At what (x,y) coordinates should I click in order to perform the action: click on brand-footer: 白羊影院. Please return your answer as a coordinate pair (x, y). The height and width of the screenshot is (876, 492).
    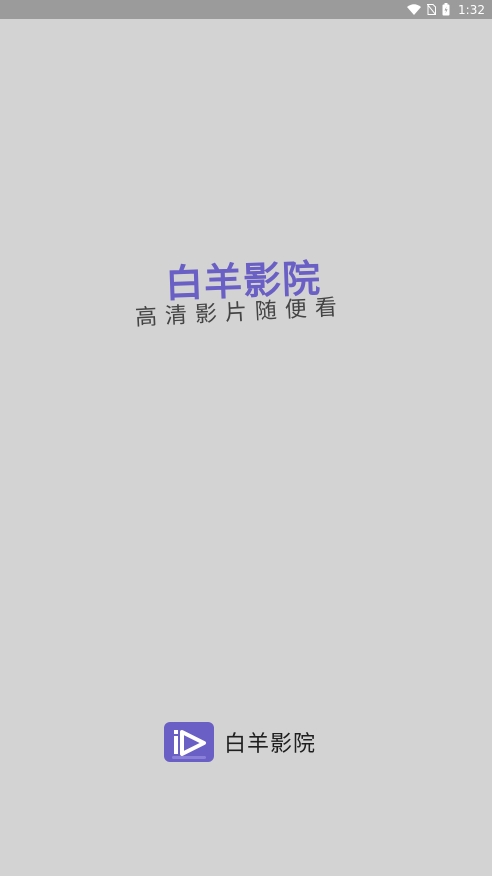
    Looking at the image, I should click on (240, 742).